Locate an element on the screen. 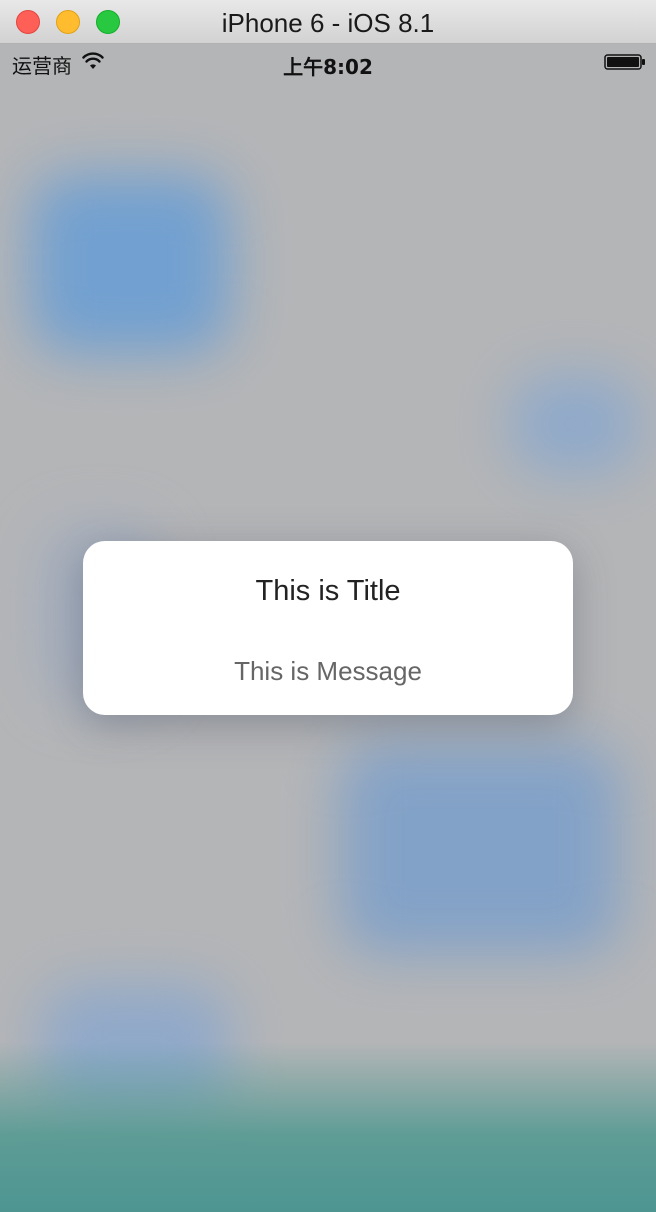 The image size is (656, 1212). alert-dialog: This is Title This is Message is located at coordinates (328, 628).